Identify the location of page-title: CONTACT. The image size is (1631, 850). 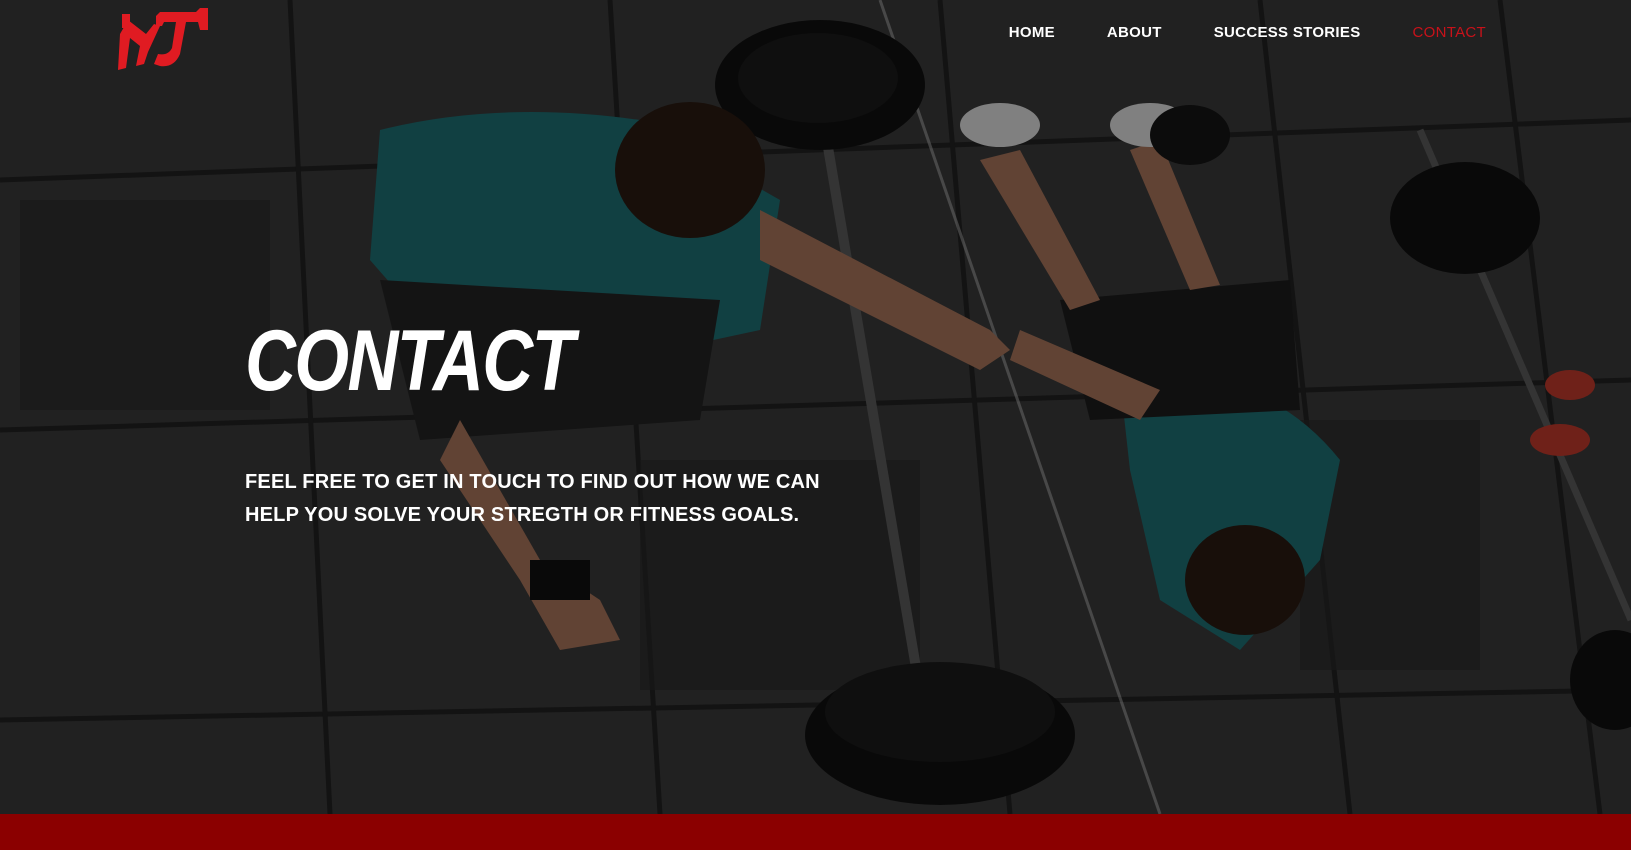
(410, 361).